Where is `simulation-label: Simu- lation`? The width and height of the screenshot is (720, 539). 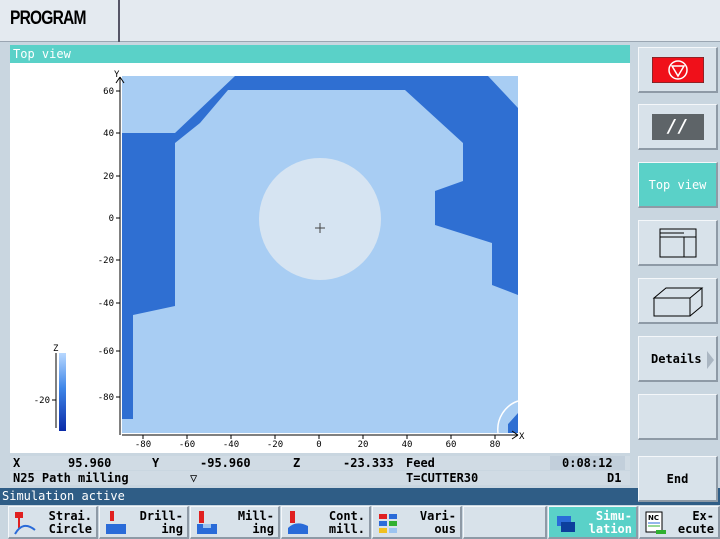 simulation-label: Simu- lation is located at coordinates (610, 522).